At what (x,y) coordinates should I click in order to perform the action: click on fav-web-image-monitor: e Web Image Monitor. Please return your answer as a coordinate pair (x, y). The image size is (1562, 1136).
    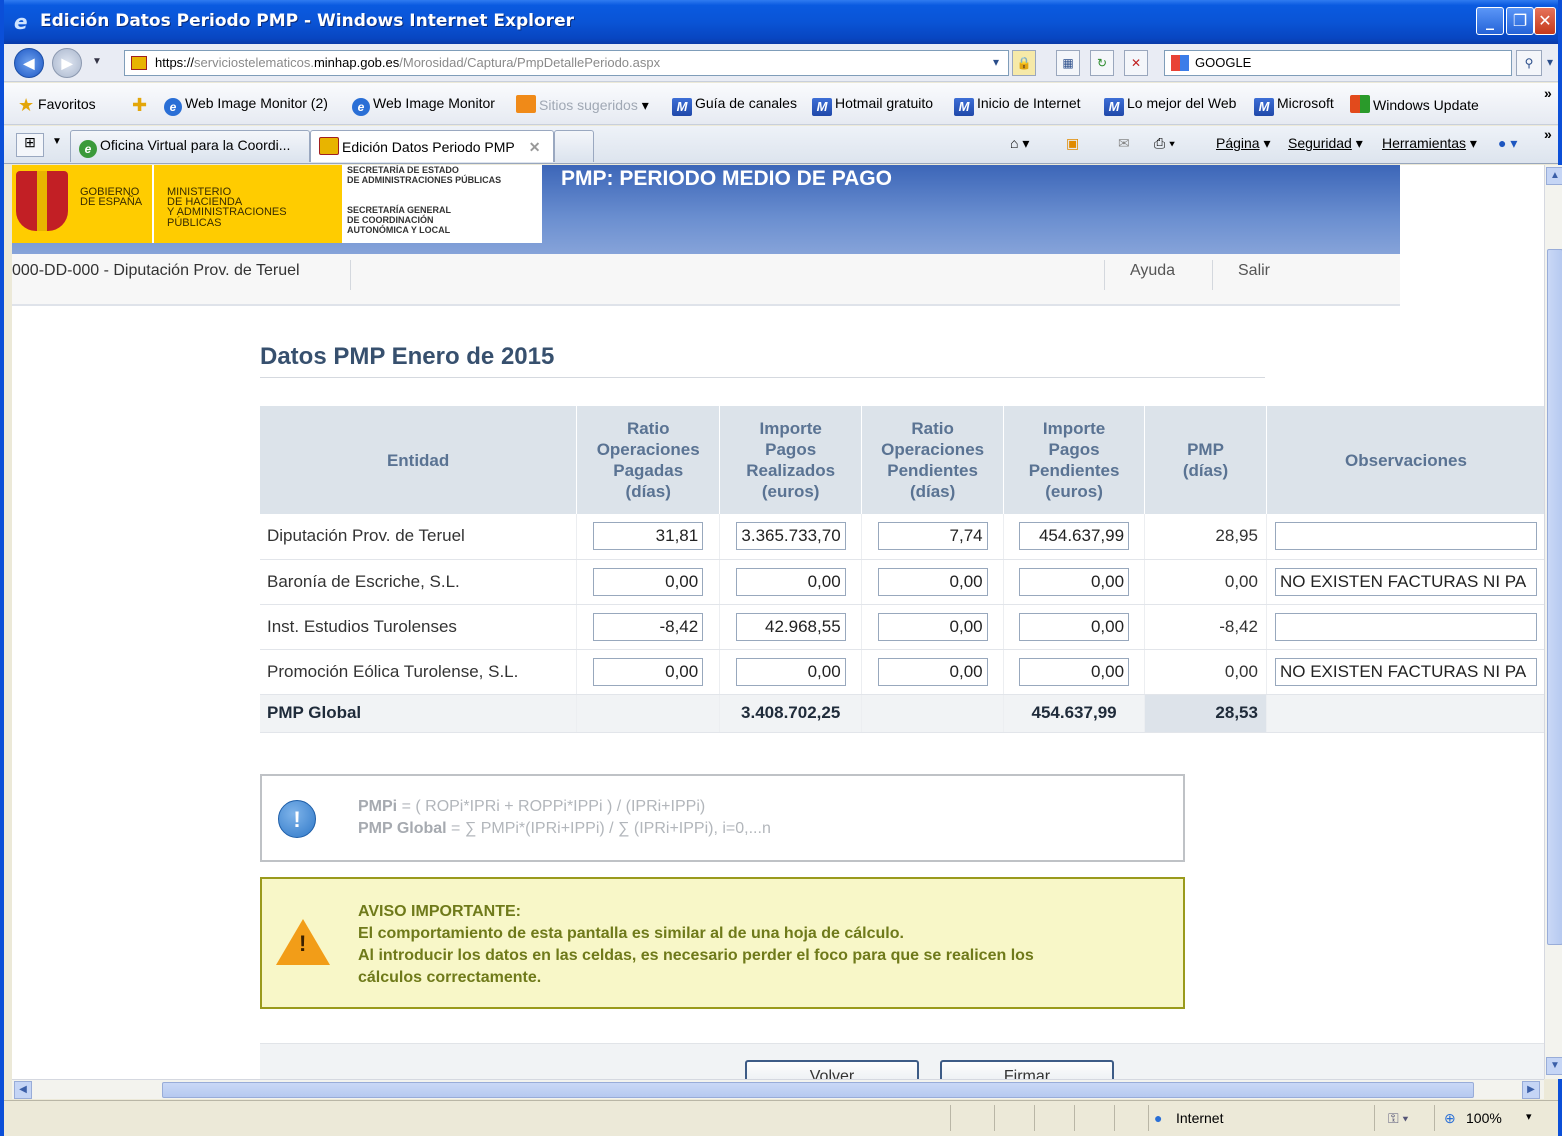
    Looking at the image, I should click on (423, 105).